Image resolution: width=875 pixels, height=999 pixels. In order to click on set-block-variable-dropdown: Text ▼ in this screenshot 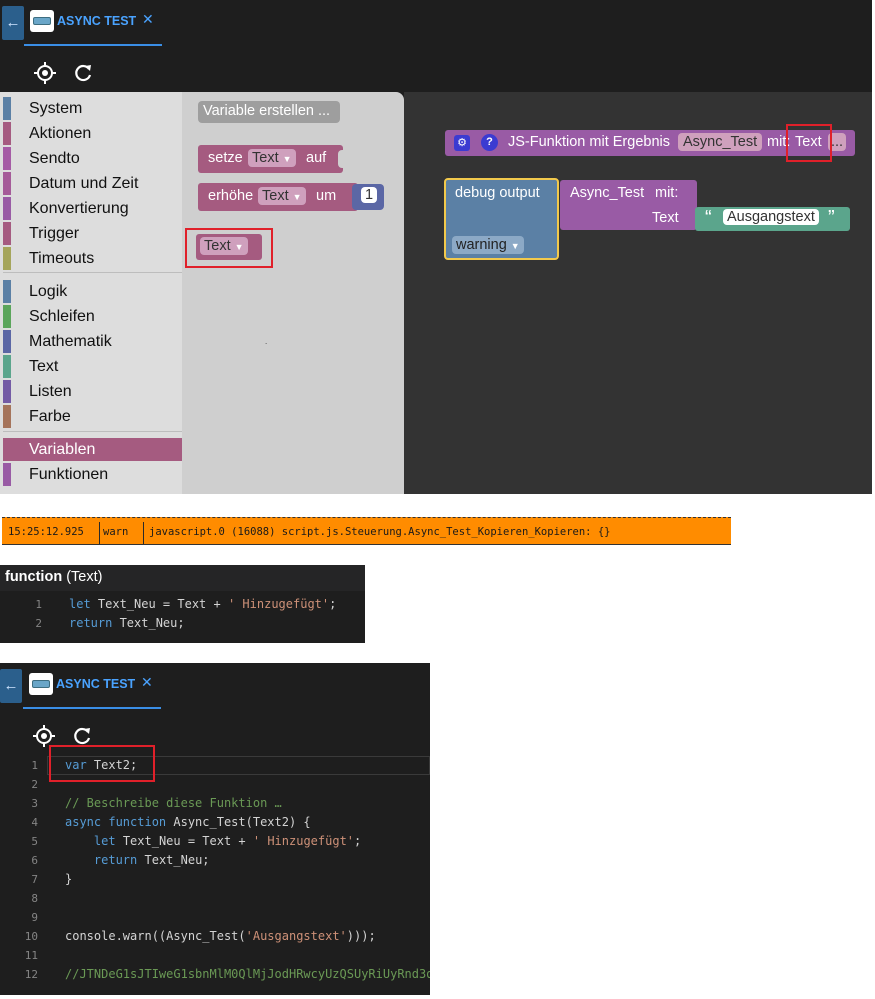, I will do `click(272, 158)`.